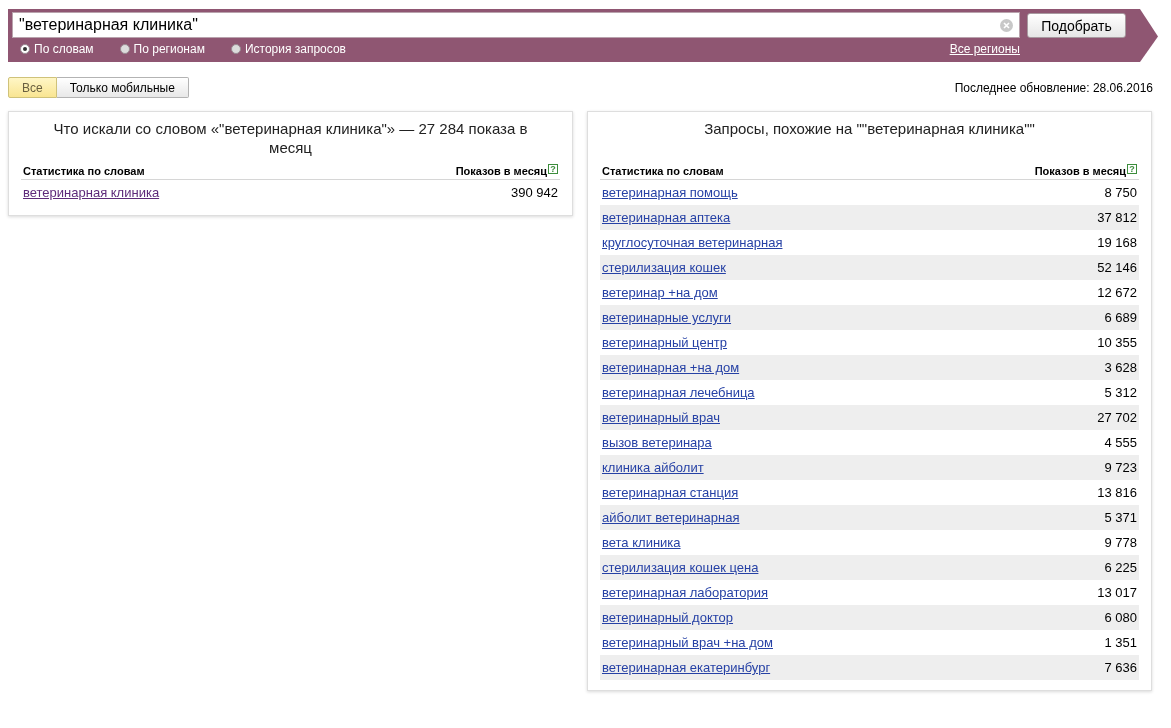 Image resolution: width=1171 pixels, height=728 pixels. I want to click on phrase-link: ветеринарный центр, so click(665, 342).